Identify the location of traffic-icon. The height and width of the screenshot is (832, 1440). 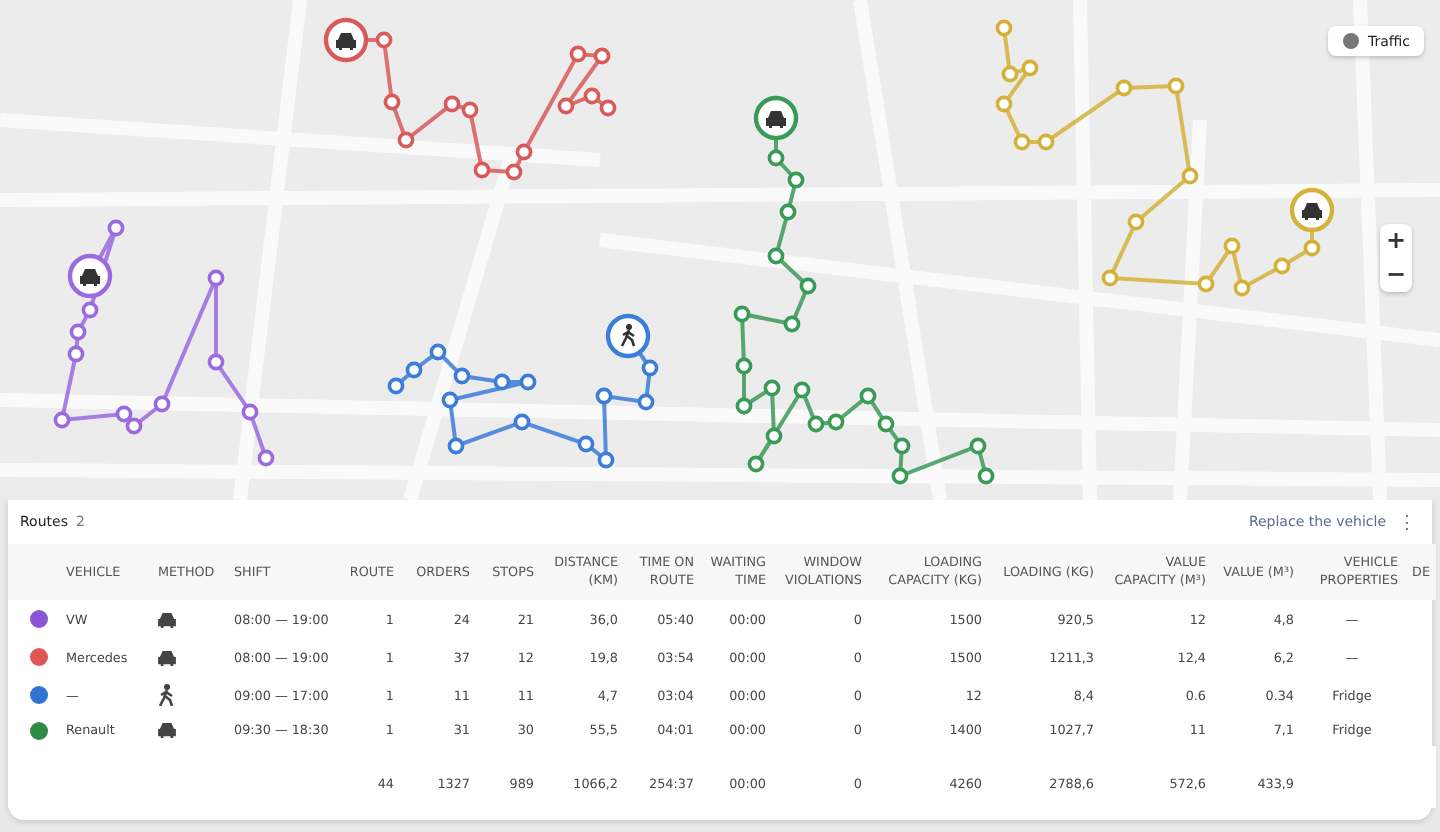
(1350, 41).